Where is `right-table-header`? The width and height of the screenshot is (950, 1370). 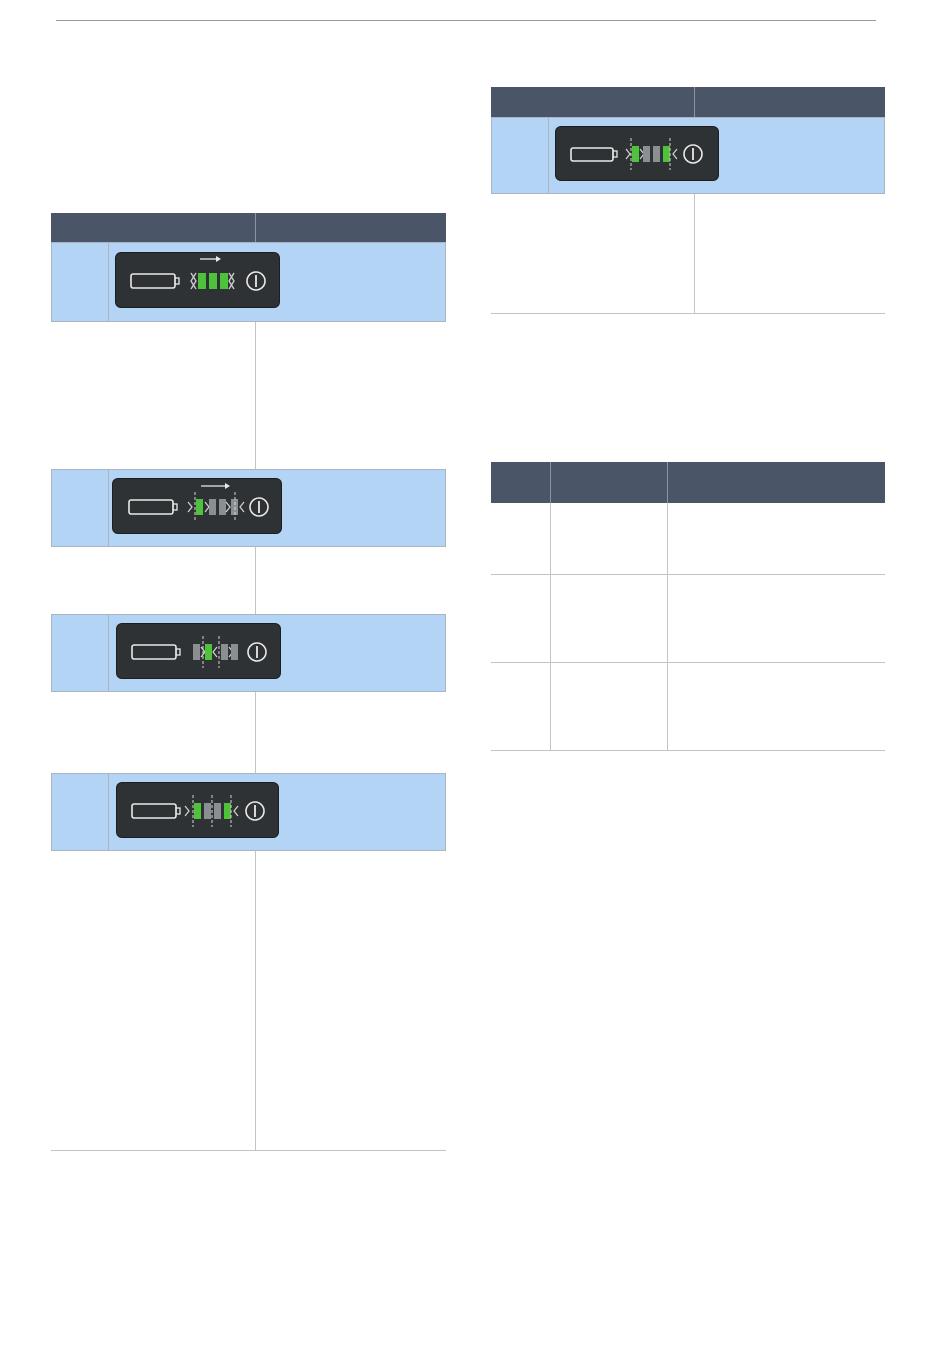
right-table-header is located at coordinates (688, 102).